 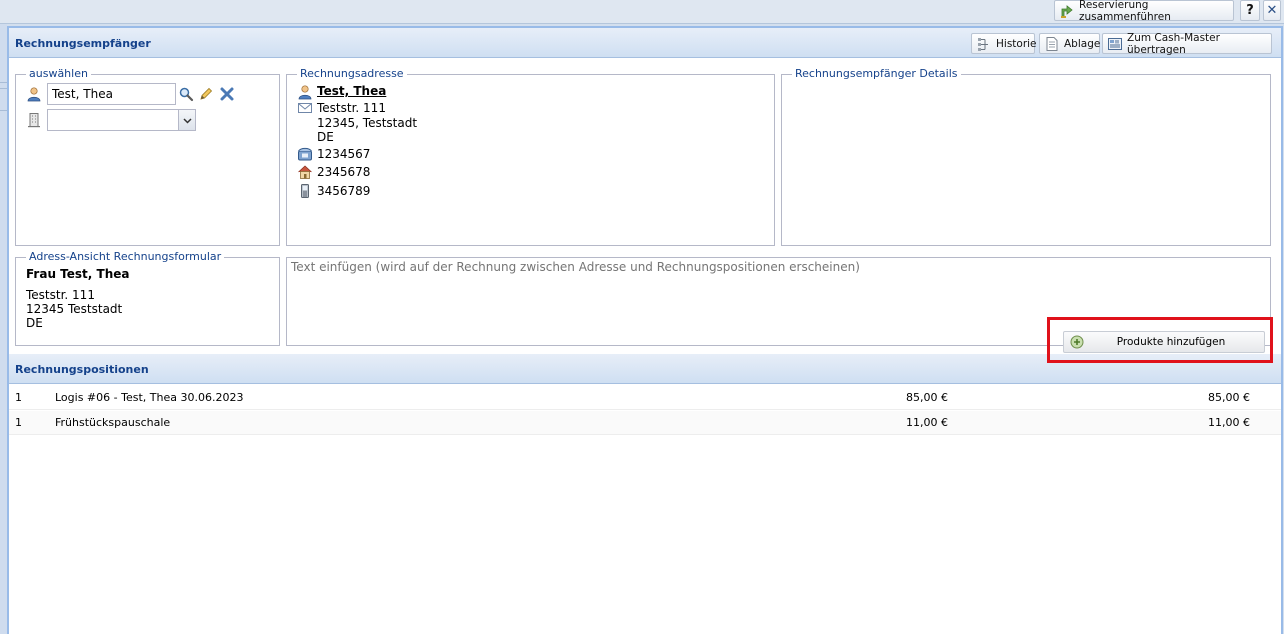 I want to click on document-icon, so click(x=1052, y=44).